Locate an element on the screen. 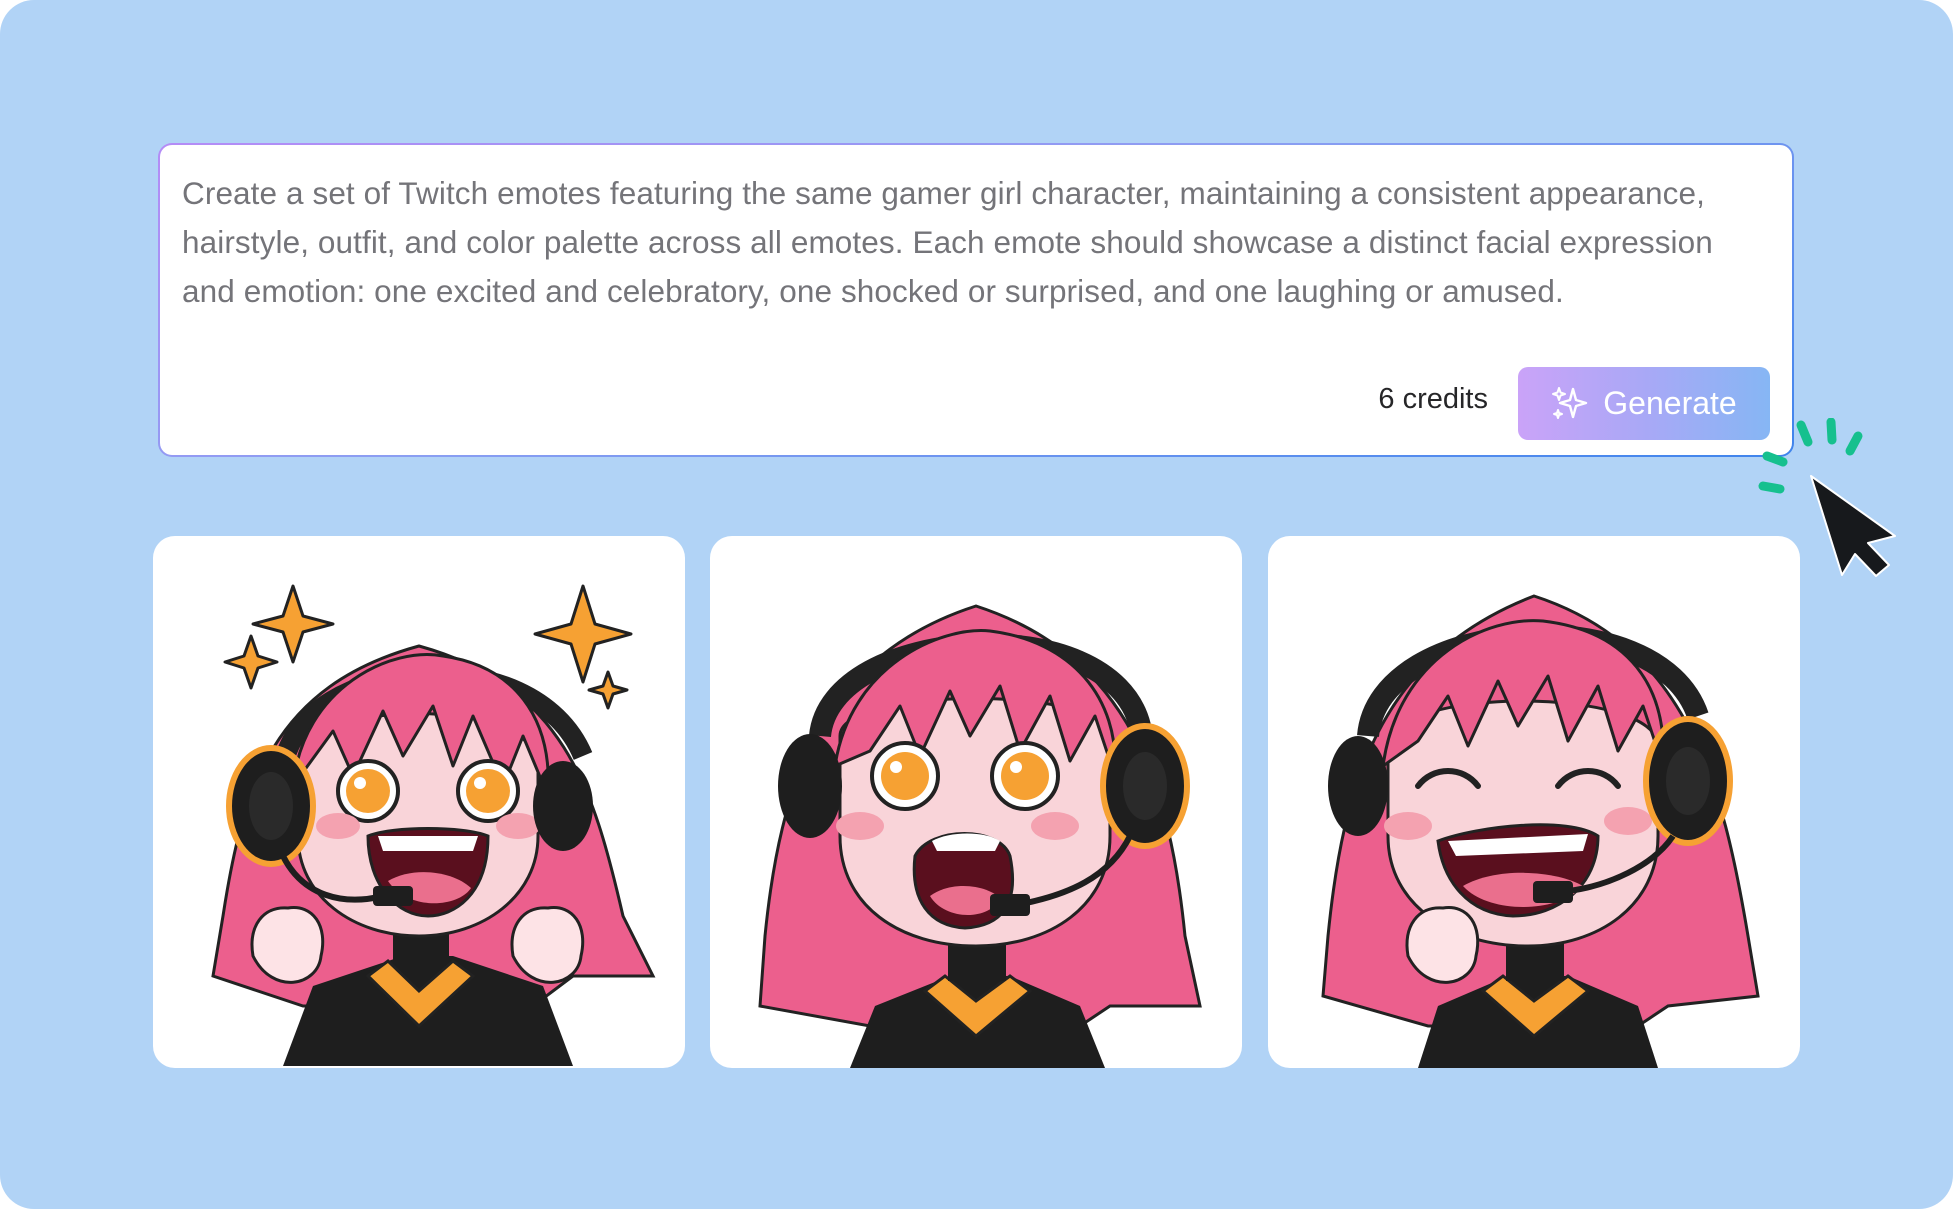 This screenshot has width=1953, height=1209. emote-card-laughing is located at coordinates (1534, 802).